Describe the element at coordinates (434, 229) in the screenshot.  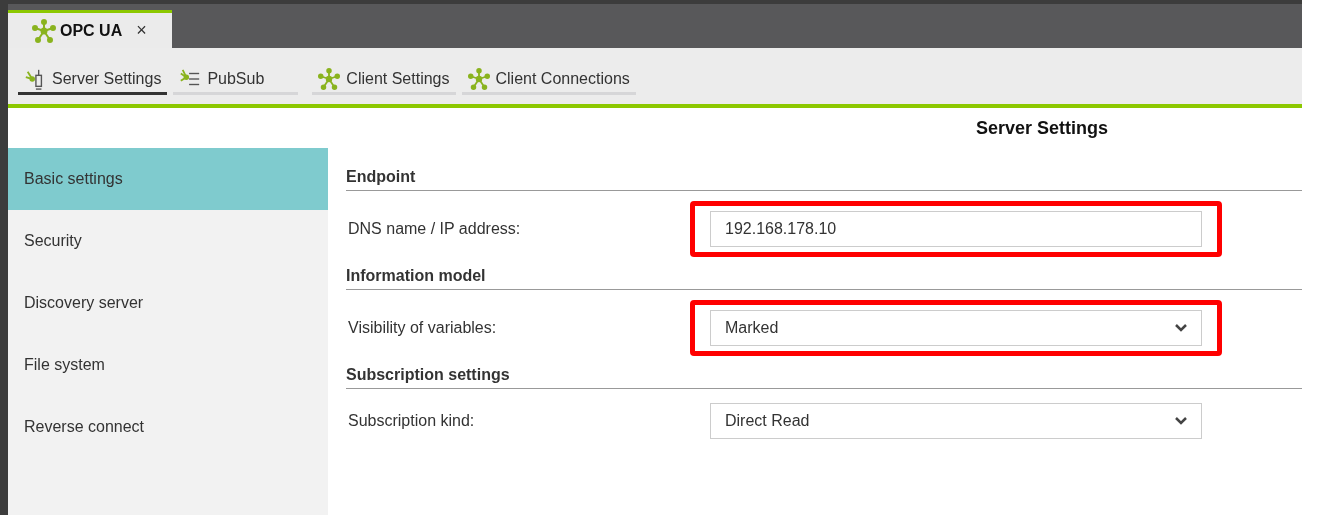
I see `field-label: DNS name / IP address:` at that location.